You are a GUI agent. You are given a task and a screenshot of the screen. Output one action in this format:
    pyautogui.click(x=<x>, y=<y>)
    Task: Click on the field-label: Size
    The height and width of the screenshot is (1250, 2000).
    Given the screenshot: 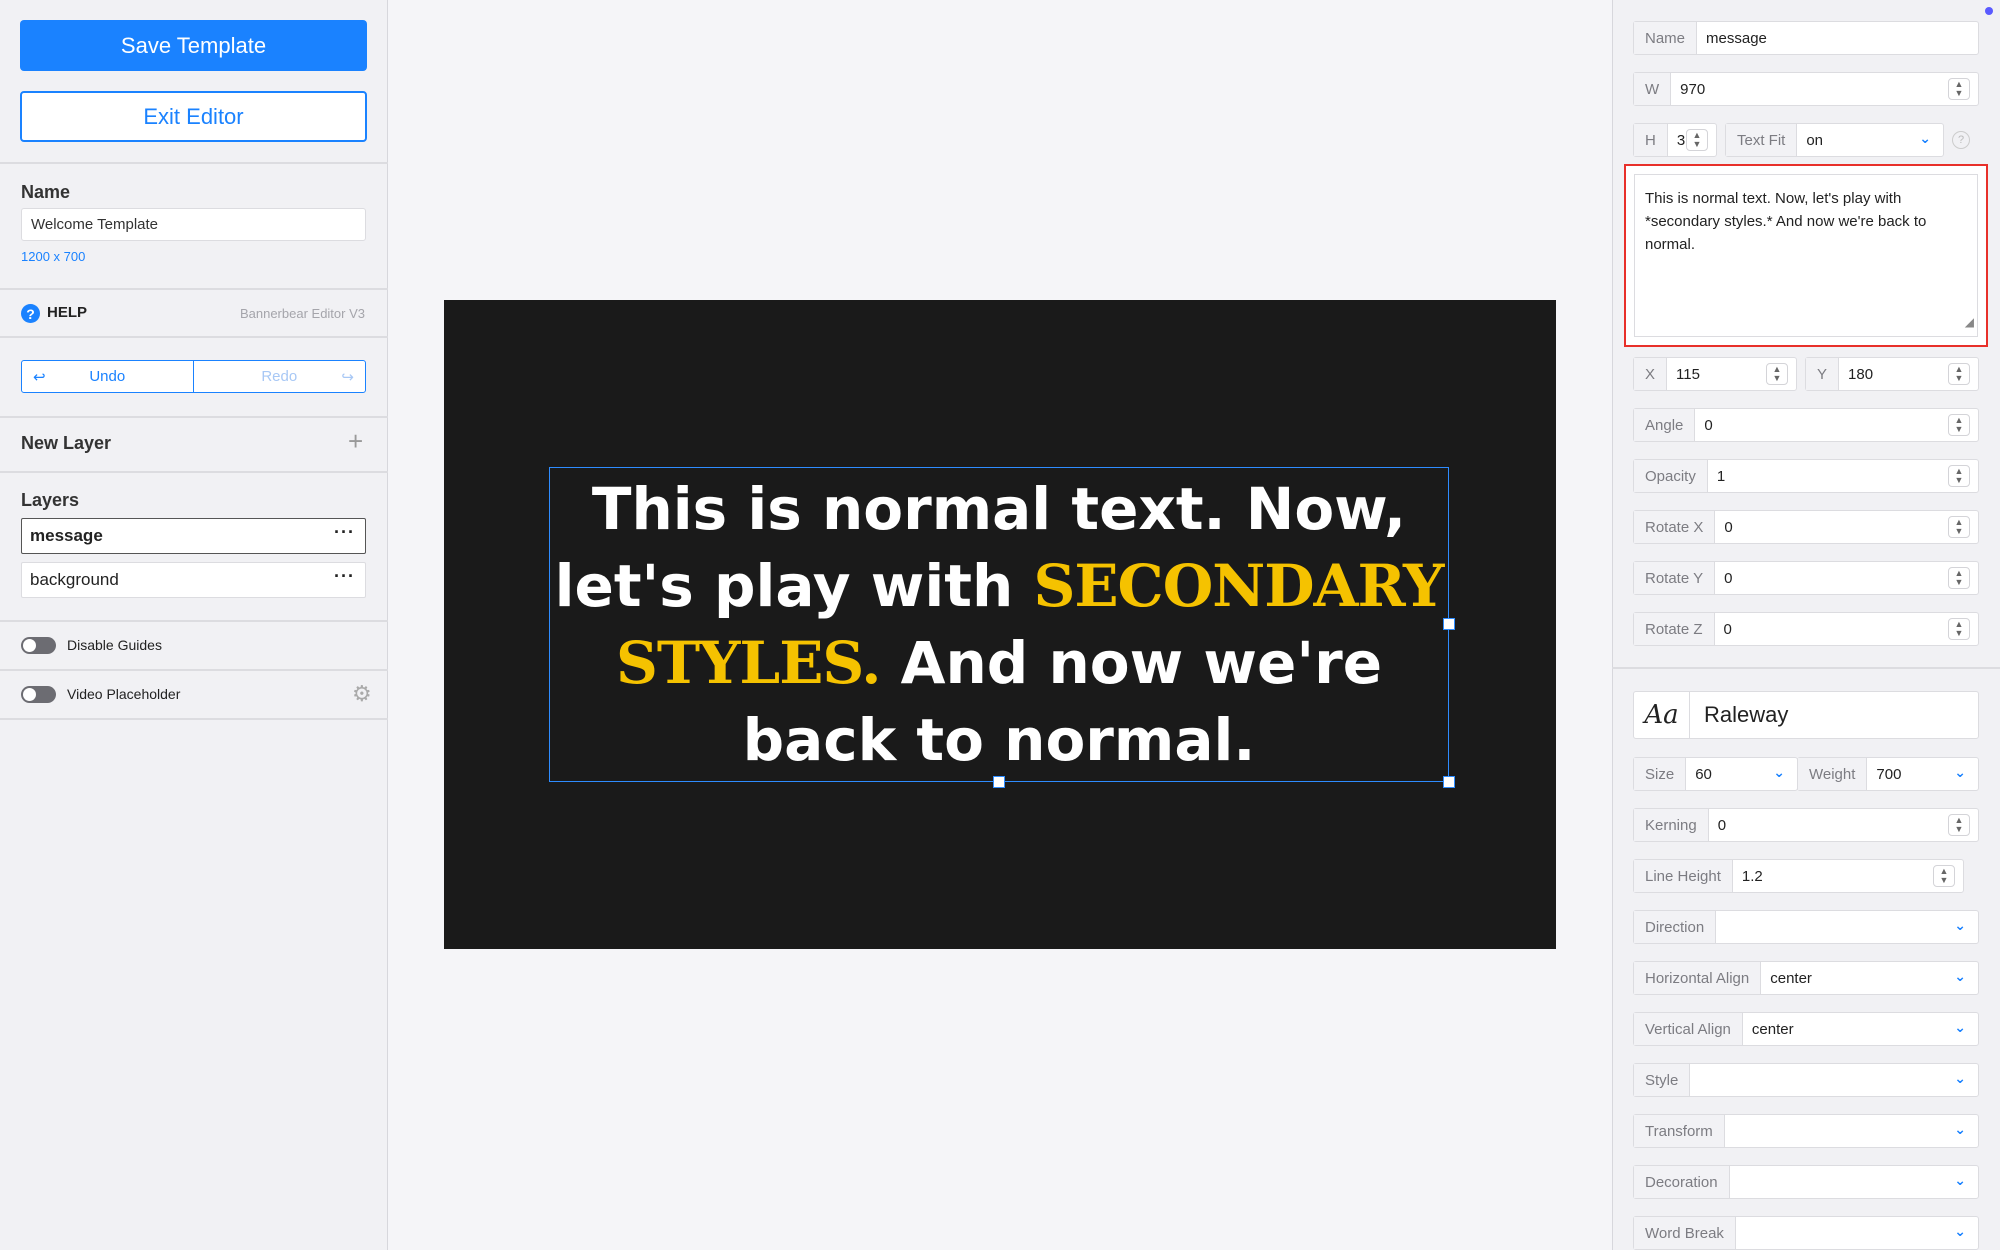 What is the action you would take?
    pyautogui.click(x=1660, y=774)
    